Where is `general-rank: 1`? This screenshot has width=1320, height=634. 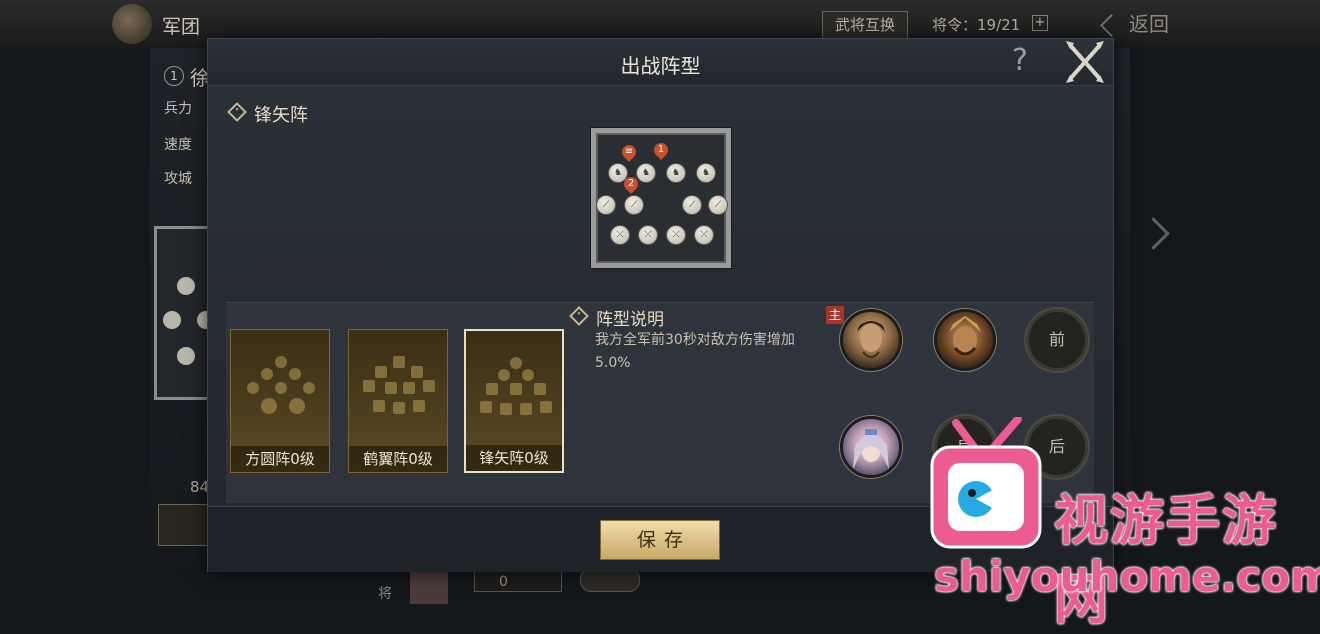 general-rank: 1 is located at coordinates (174, 76).